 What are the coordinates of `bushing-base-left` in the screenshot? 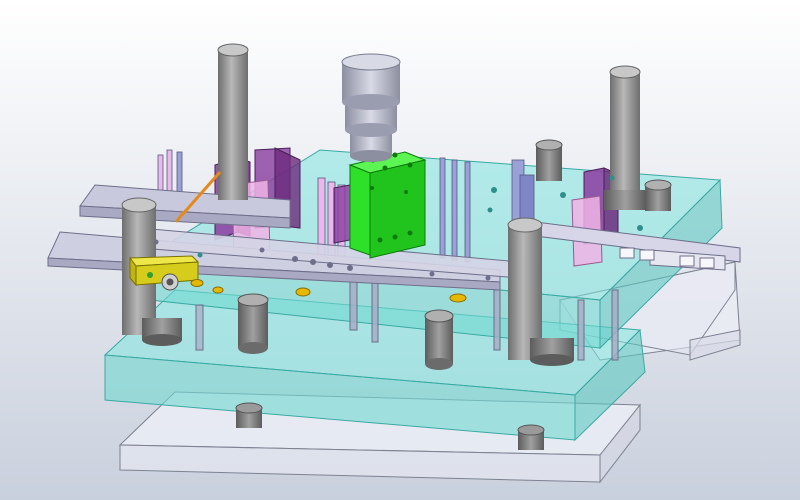 It's located at (249, 415).